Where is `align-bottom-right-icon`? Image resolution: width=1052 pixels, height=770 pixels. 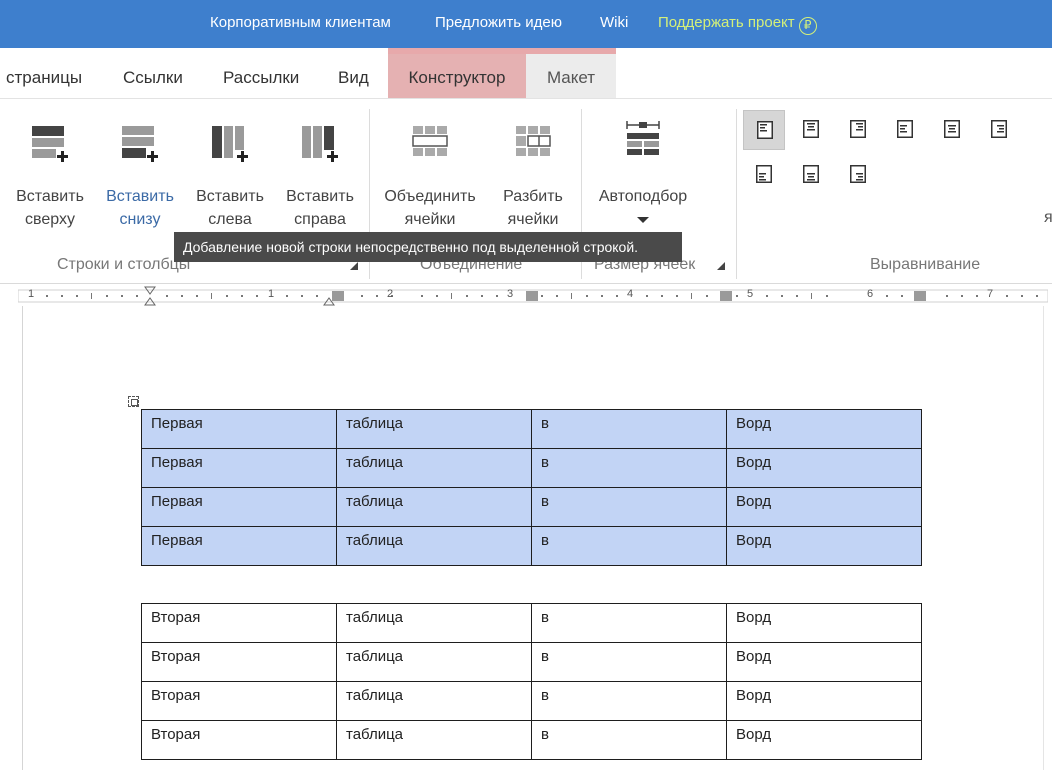 align-bottom-right-icon is located at coordinates (858, 174).